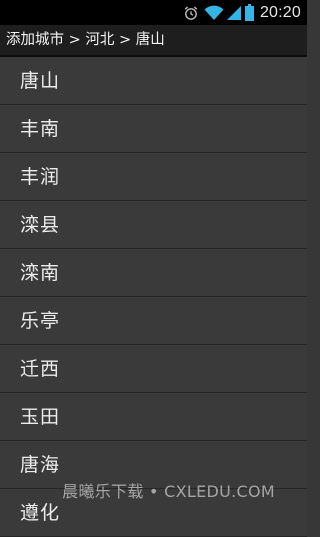  Describe the element at coordinates (40, 417) in the screenshot. I see `list-item-label: 玉田` at that location.